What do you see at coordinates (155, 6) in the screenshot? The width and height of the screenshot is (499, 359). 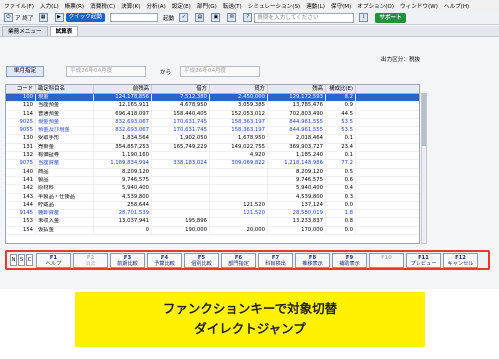 I see `menu-item: 分析(A)` at bounding box center [155, 6].